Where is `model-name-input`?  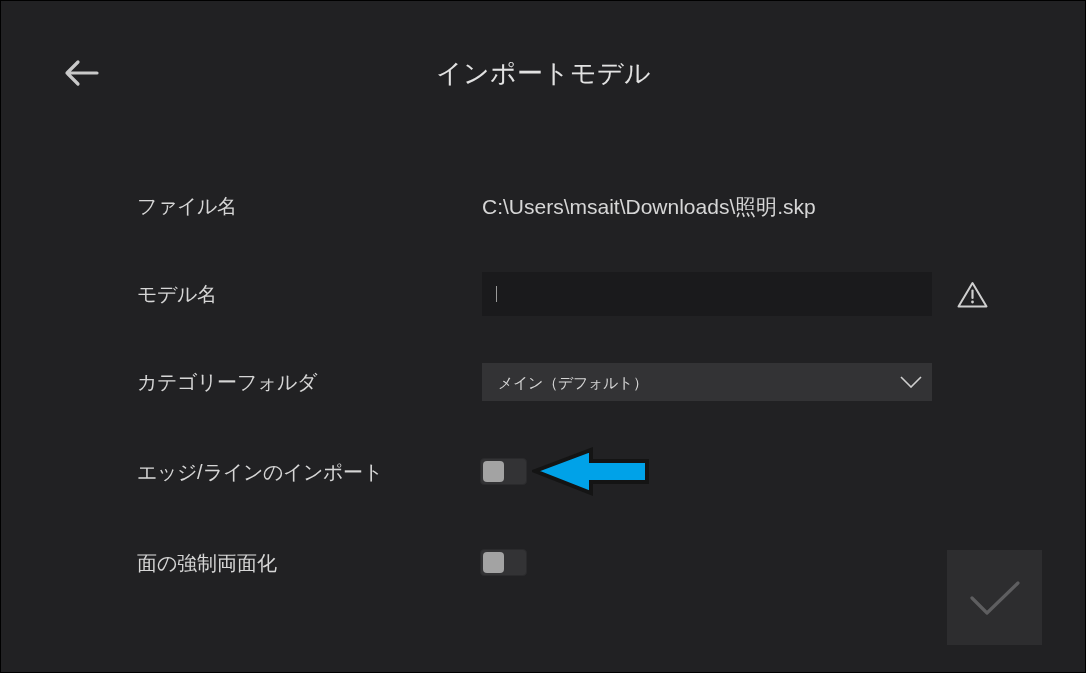
model-name-input is located at coordinates (707, 294).